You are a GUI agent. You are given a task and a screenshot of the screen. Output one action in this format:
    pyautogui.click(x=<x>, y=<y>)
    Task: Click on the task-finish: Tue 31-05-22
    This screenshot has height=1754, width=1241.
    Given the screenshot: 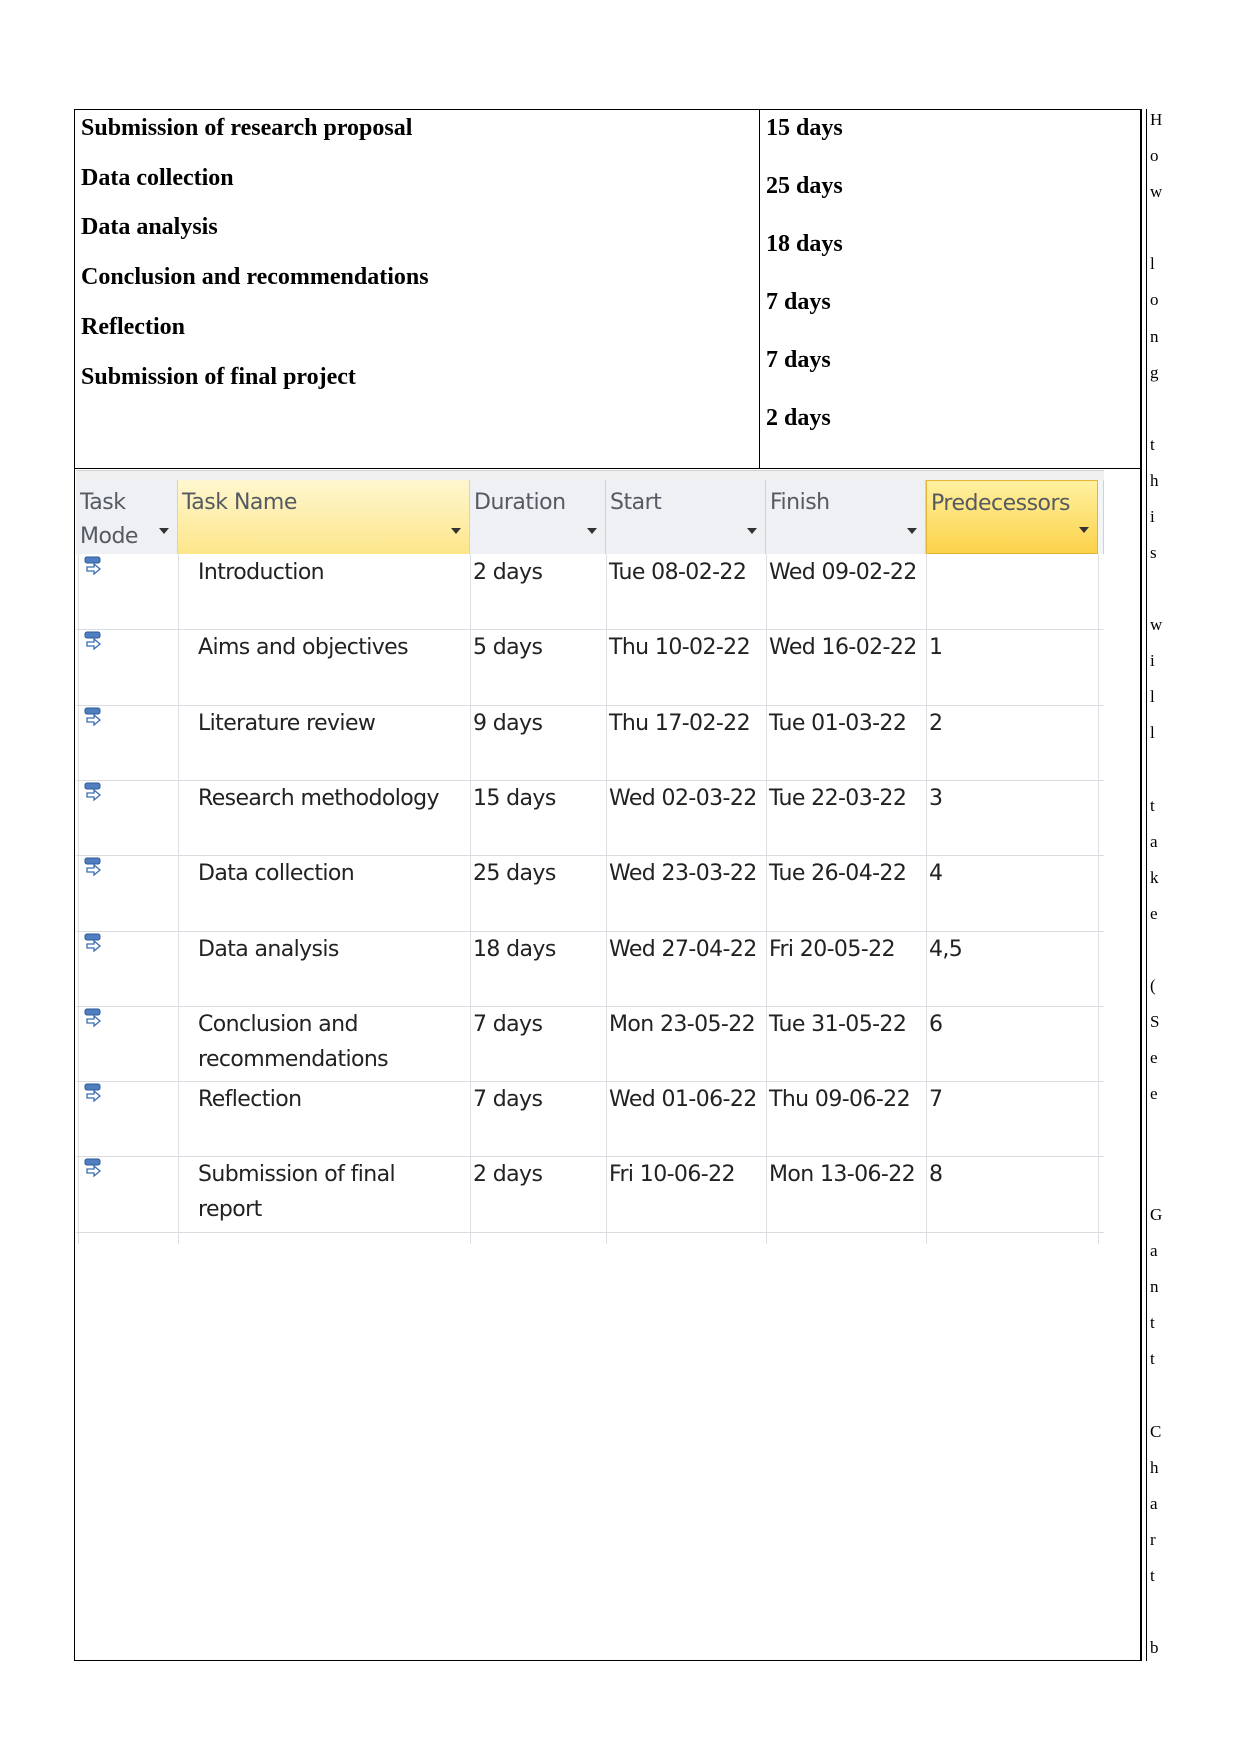 What is the action you would take?
    pyautogui.click(x=838, y=1024)
    